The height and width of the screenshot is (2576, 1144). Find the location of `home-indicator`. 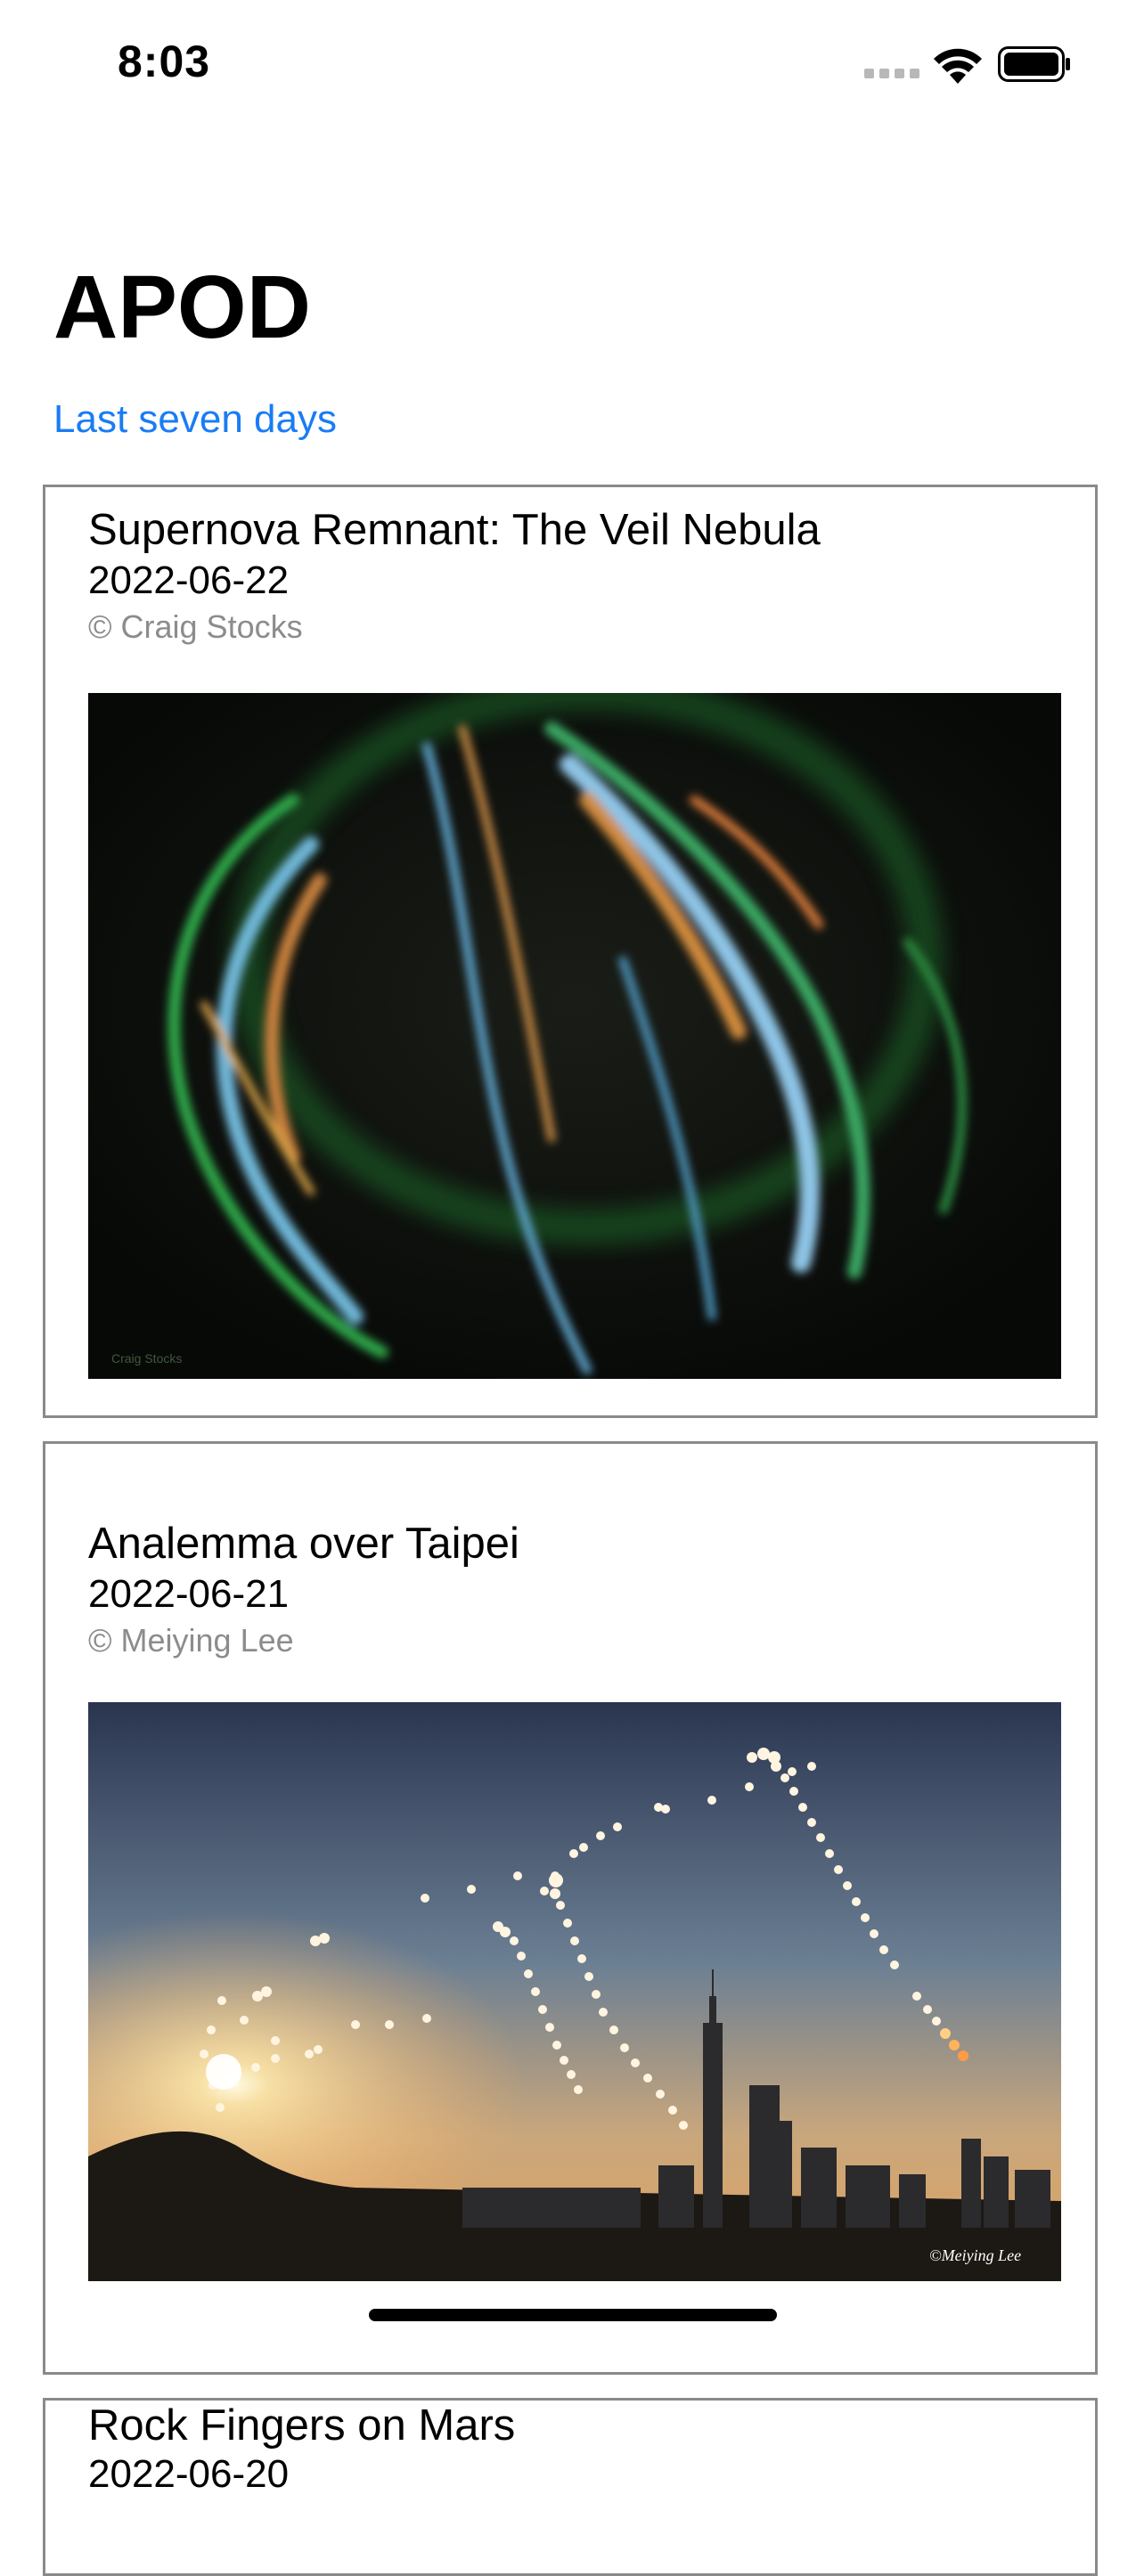

home-indicator is located at coordinates (573, 2315).